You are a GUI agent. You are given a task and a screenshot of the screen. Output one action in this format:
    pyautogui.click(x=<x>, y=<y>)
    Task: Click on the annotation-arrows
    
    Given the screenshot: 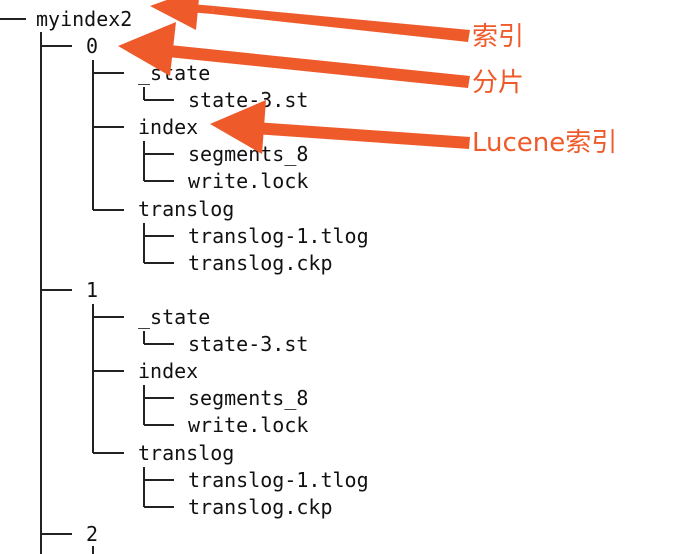 What is the action you would take?
    pyautogui.click(x=294, y=77)
    